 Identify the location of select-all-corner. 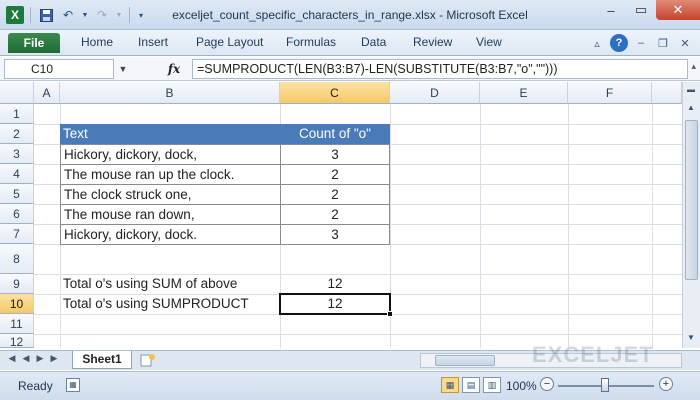
(17, 93).